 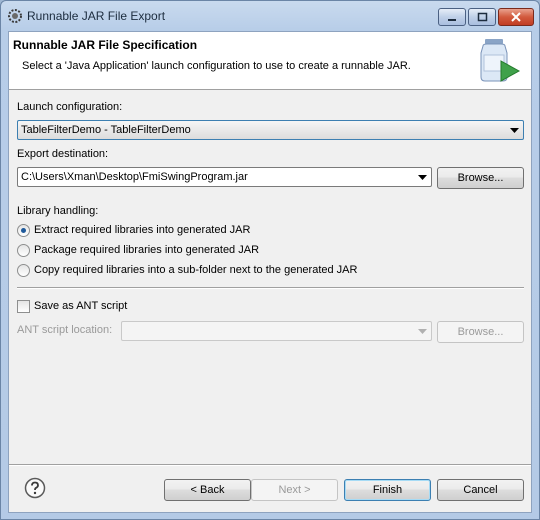 I want to click on ant-location-input, so click(x=276, y=331).